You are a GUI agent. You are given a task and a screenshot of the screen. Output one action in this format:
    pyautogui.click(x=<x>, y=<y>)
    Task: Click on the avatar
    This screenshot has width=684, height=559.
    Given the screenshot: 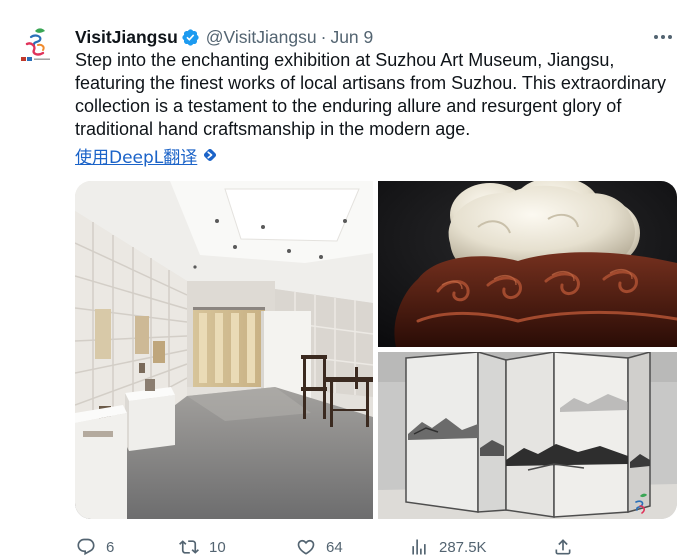 What is the action you would take?
    pyautogui.click(x=36, y=46)
    